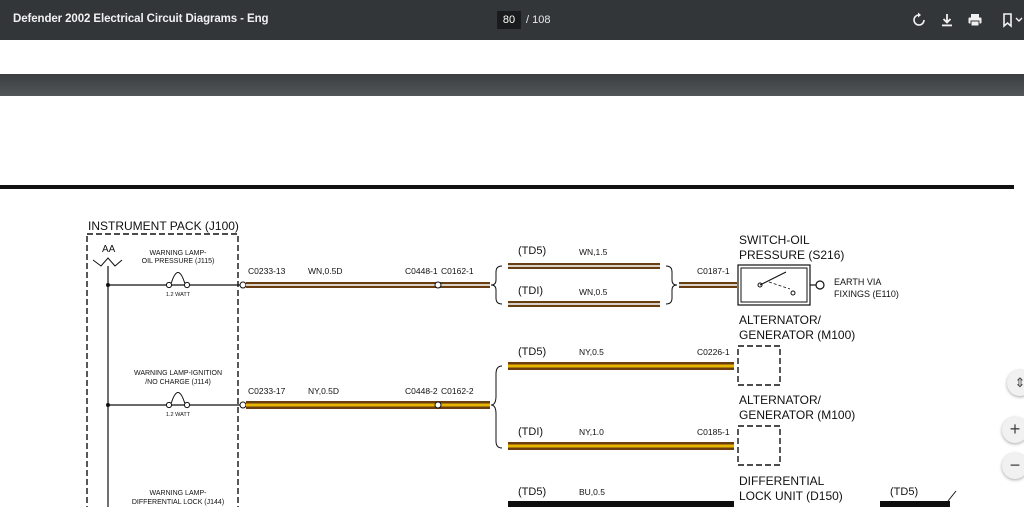  I want to click on previous-page-bottom, so click(512, 57).